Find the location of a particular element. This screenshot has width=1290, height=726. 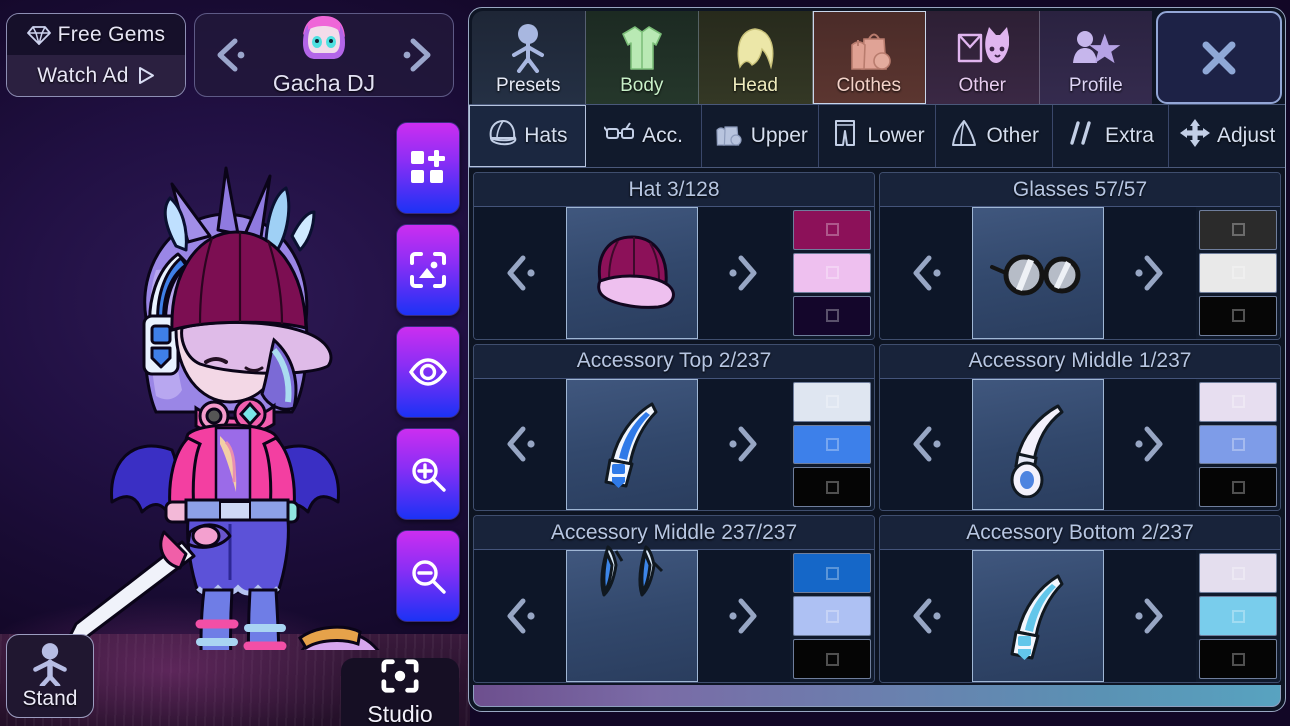

focus-frame-icon is located at coordinates (400, 678).